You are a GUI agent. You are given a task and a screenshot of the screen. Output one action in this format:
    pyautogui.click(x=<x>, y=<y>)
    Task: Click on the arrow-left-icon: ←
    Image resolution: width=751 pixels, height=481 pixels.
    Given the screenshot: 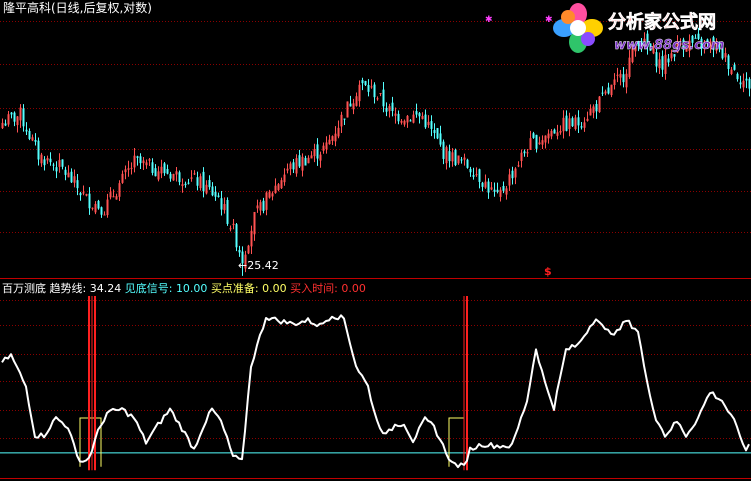 What is the action you would take?
    pyautogui.click(x=243, y=265)
    